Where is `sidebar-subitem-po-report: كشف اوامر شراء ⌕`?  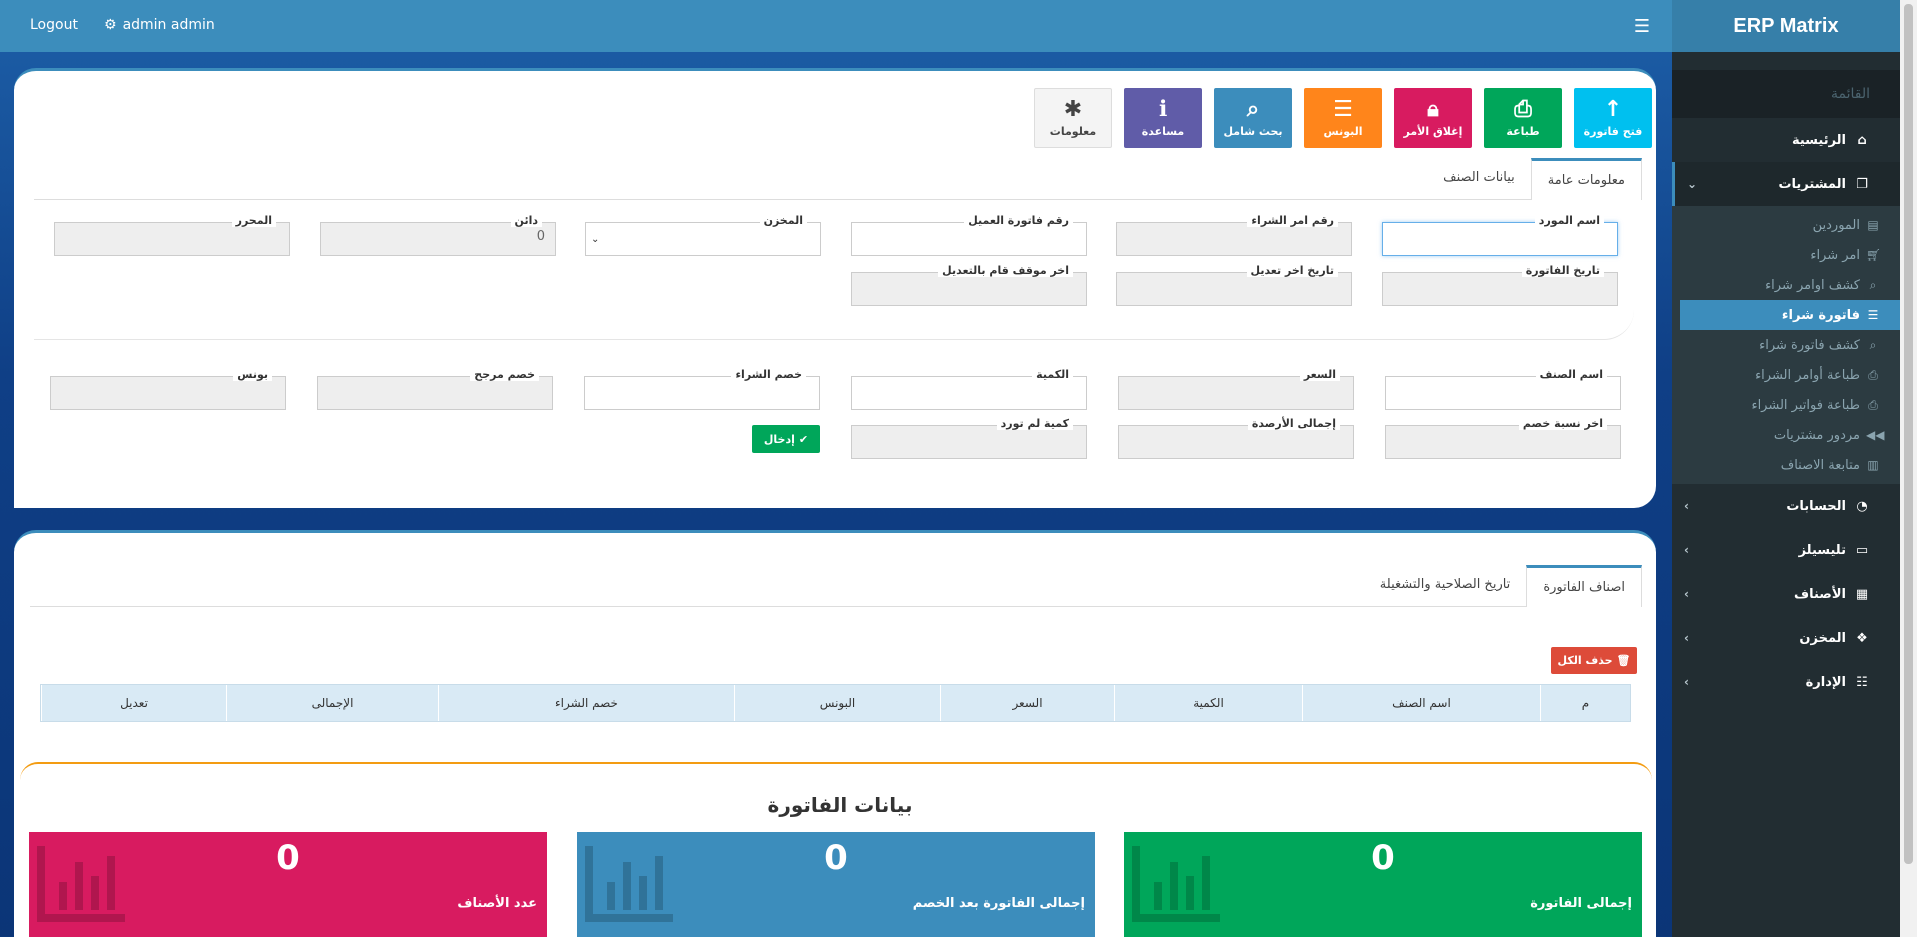 sidebar-subitem-po-report: كشف اوامر شراء ⌕ is located at coordinates (1786, 285).